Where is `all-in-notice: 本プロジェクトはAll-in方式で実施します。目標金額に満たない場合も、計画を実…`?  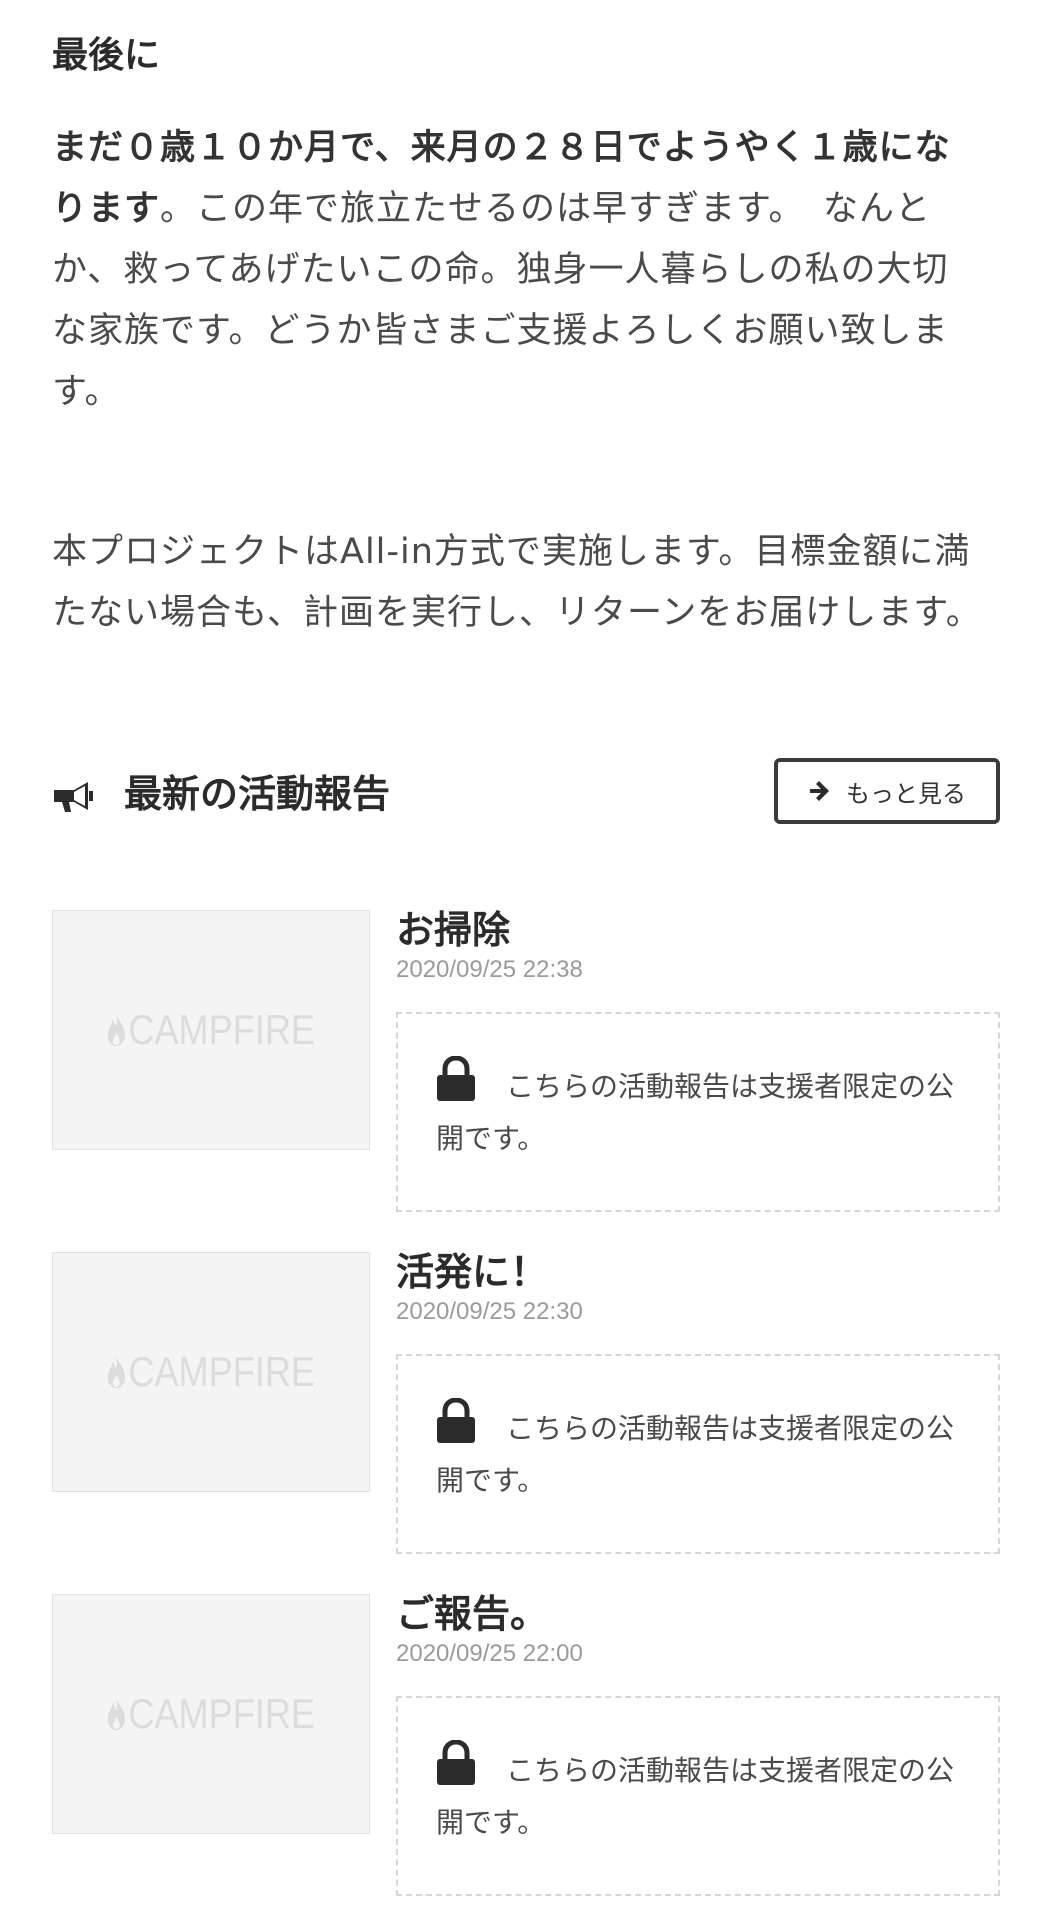 all-in-notice: 本プロジェクトはAll-in方式で実施します。目標金額に満たない場合も、計画を実… is located at coordinates (517, 582).